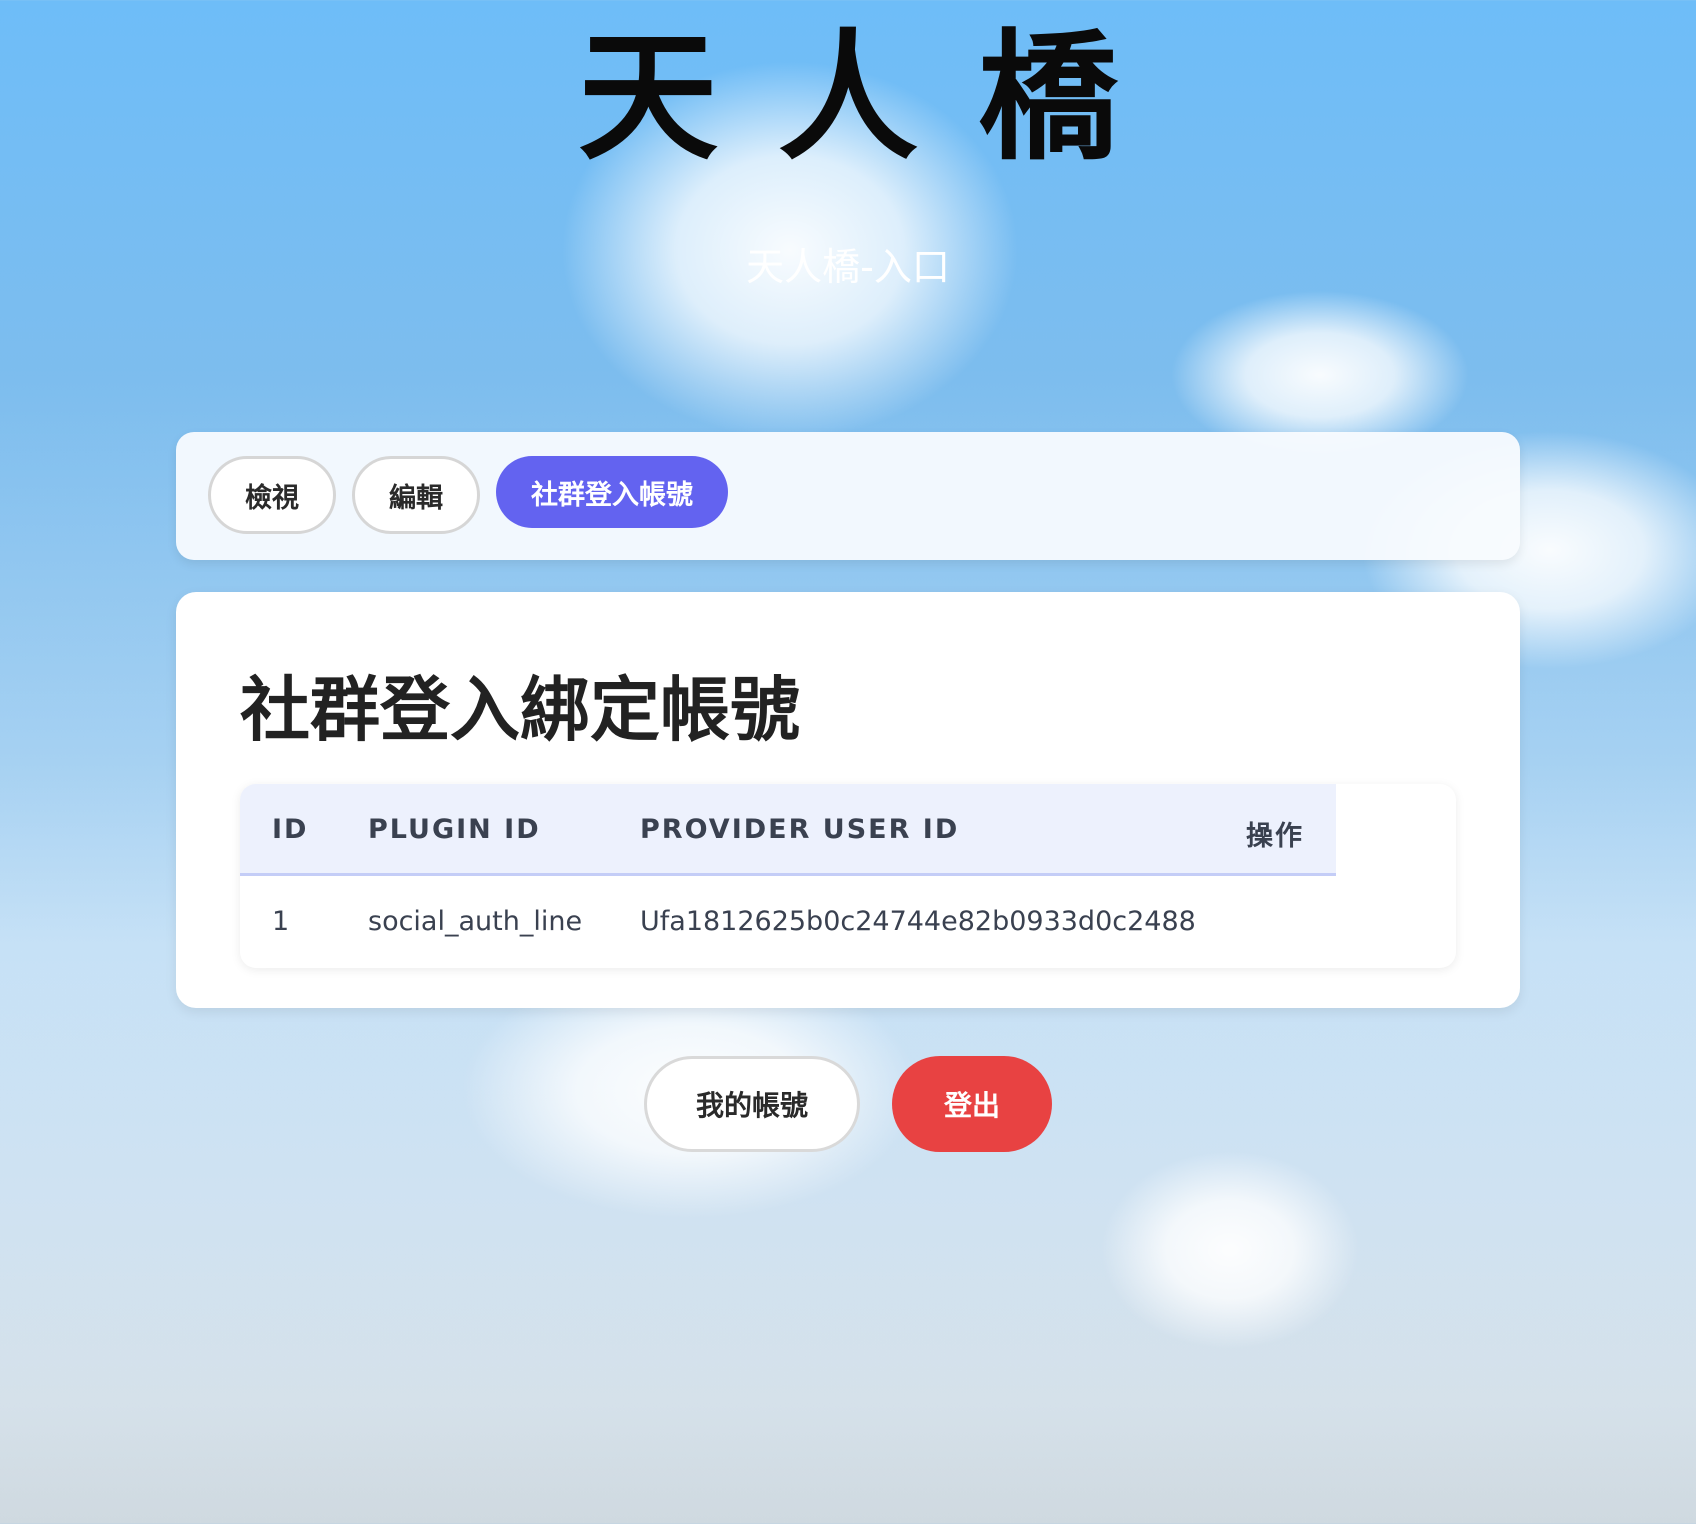 This screenshot has height=1524, width=1696. What do you see at coordinates (281, 921) in the screenshot?
I see `cell-id: 1` at bounding box center [281, 921].